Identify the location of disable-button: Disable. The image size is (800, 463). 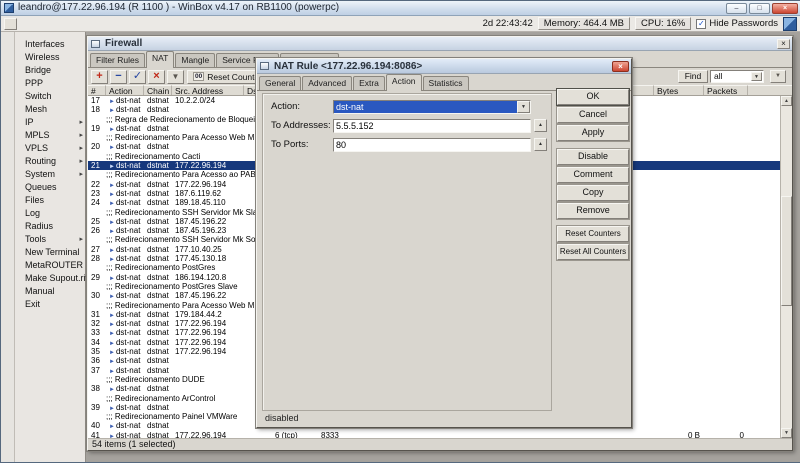
(593, 157).